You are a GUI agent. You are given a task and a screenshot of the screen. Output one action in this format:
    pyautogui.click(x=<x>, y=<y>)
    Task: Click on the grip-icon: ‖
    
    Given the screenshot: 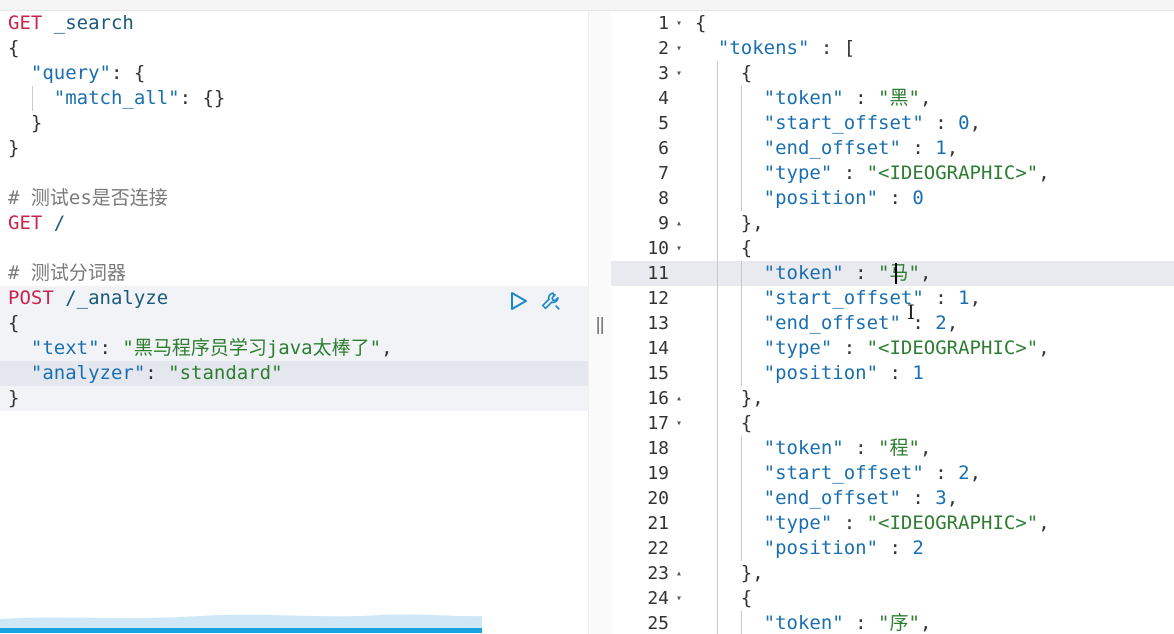 What is the action you would take?
    pyautogui.click(x=600, y=325)
    